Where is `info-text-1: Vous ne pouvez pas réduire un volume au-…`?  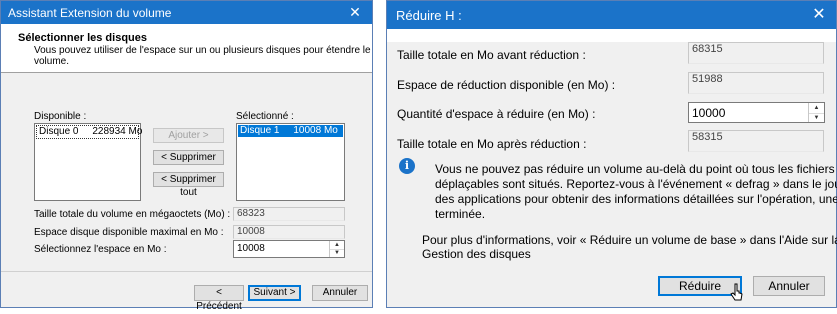
info-text-1: Vous ne pouvez pas réduire un volume au-… is located at coordinates (636, 169).